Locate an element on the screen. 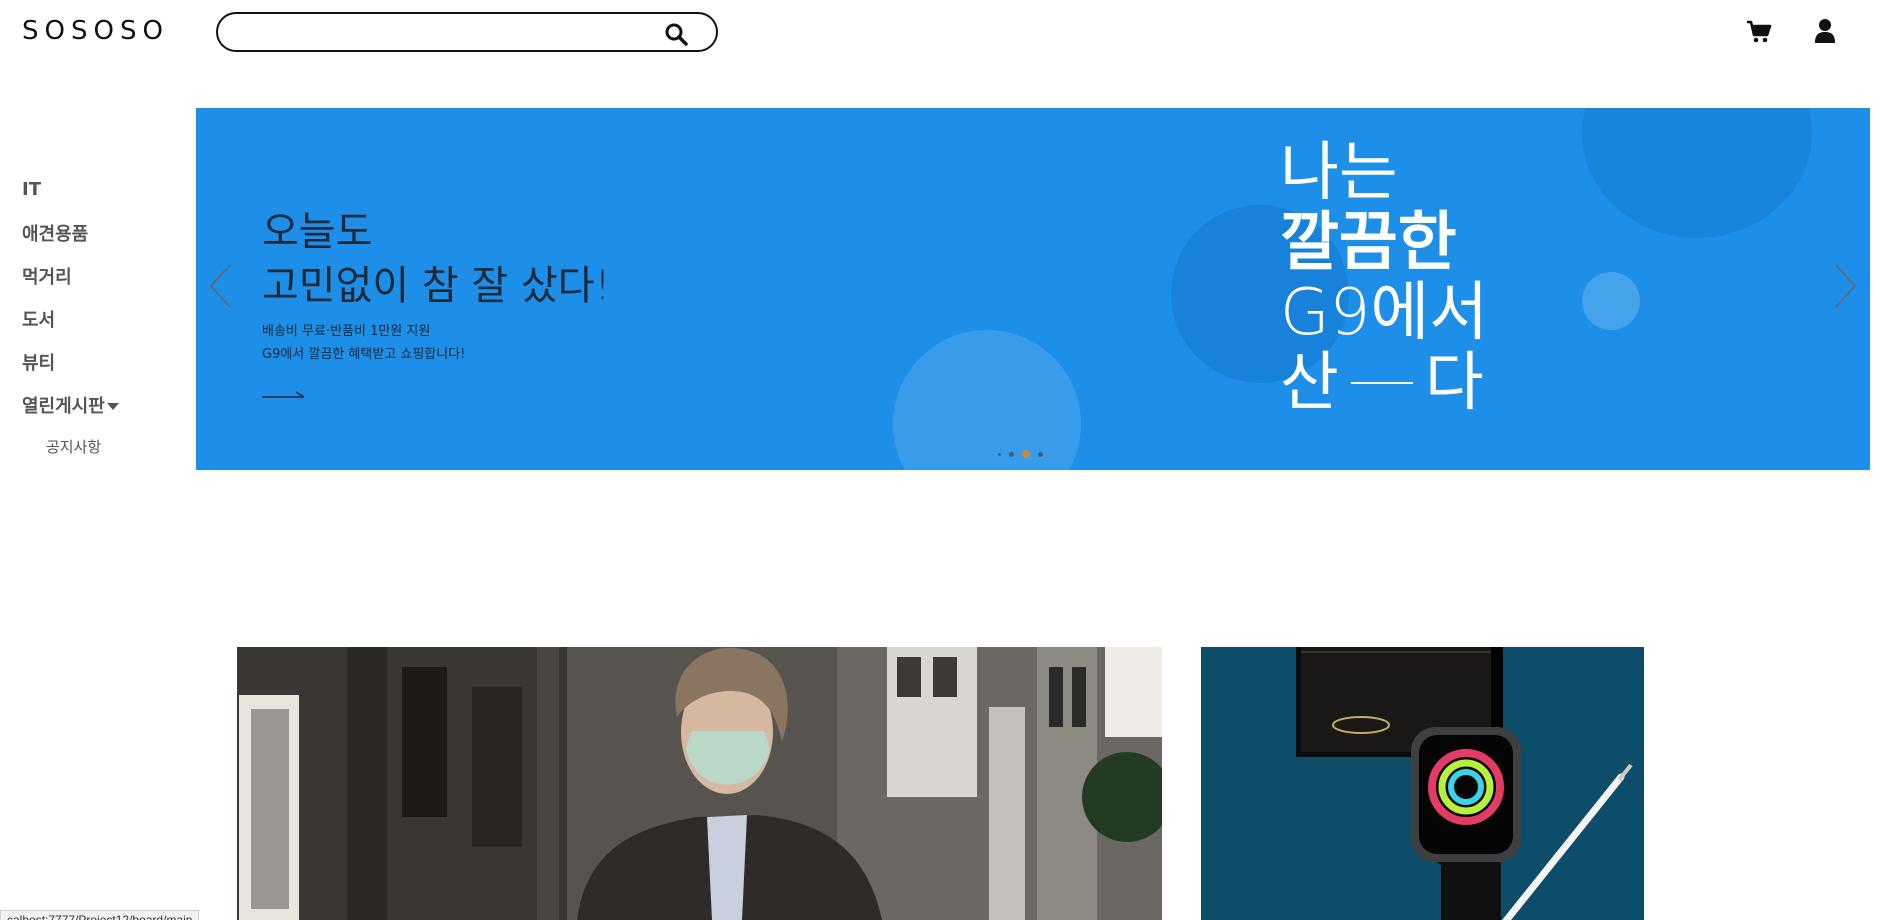  search-icon is located at coordinates (676, 34).